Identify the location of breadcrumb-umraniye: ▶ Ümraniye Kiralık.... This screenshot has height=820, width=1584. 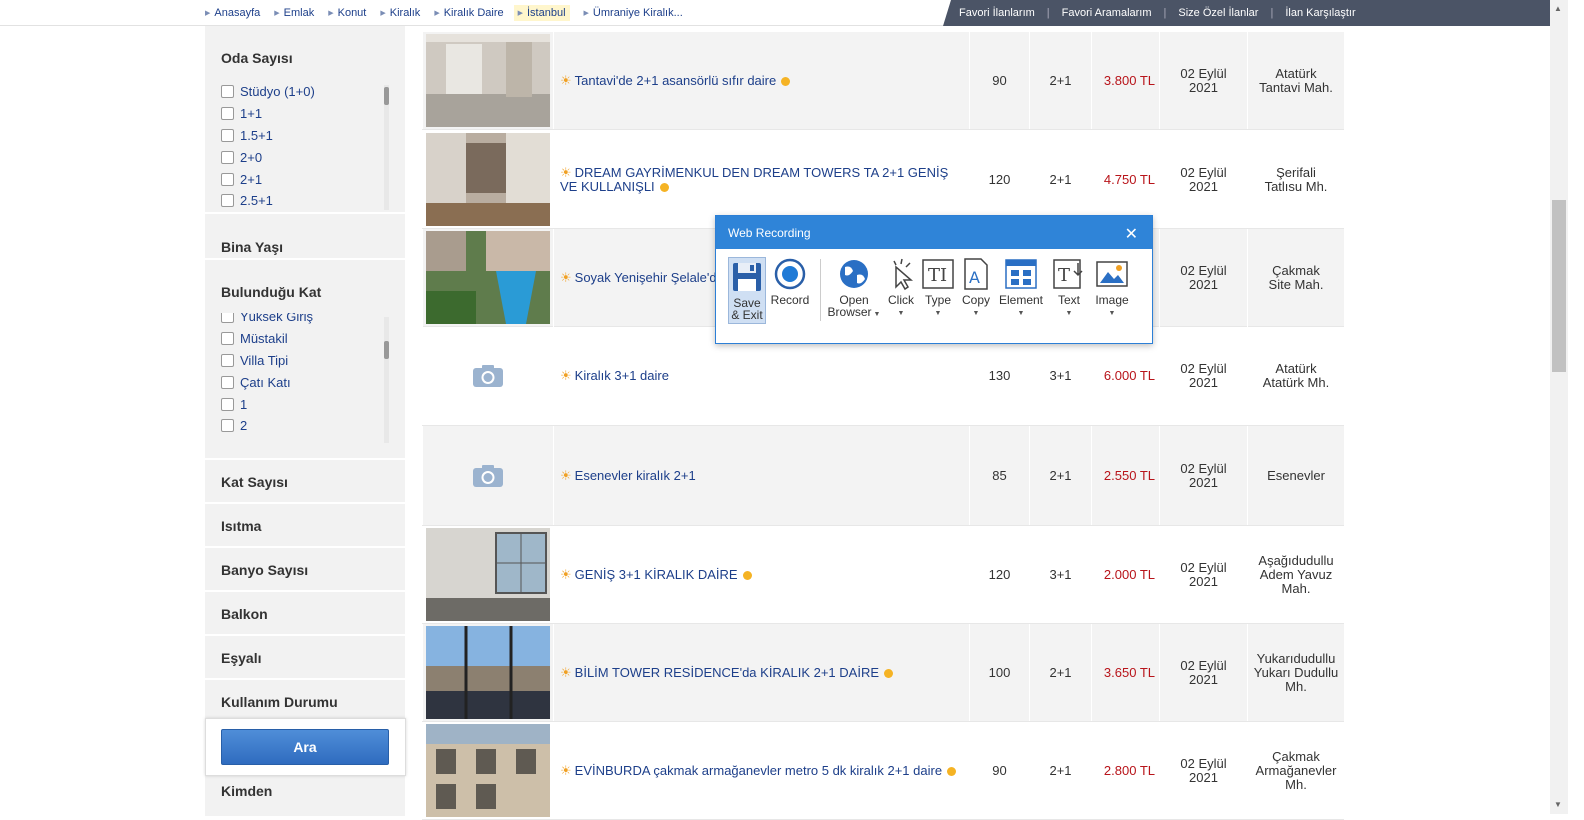
(633, 13).